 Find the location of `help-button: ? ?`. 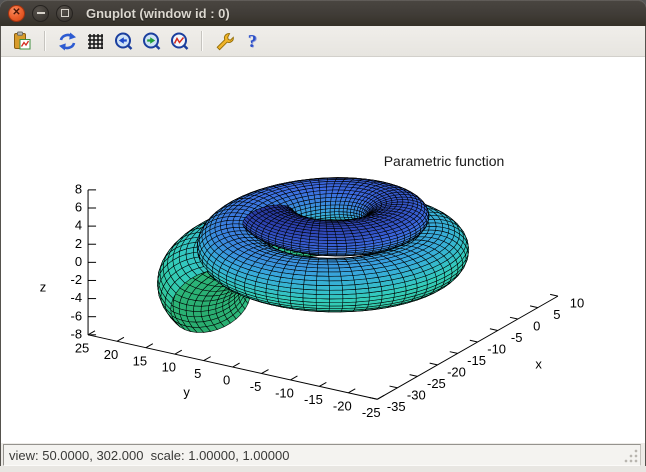

help-button: ? ? is located at coordinates (252, 41).